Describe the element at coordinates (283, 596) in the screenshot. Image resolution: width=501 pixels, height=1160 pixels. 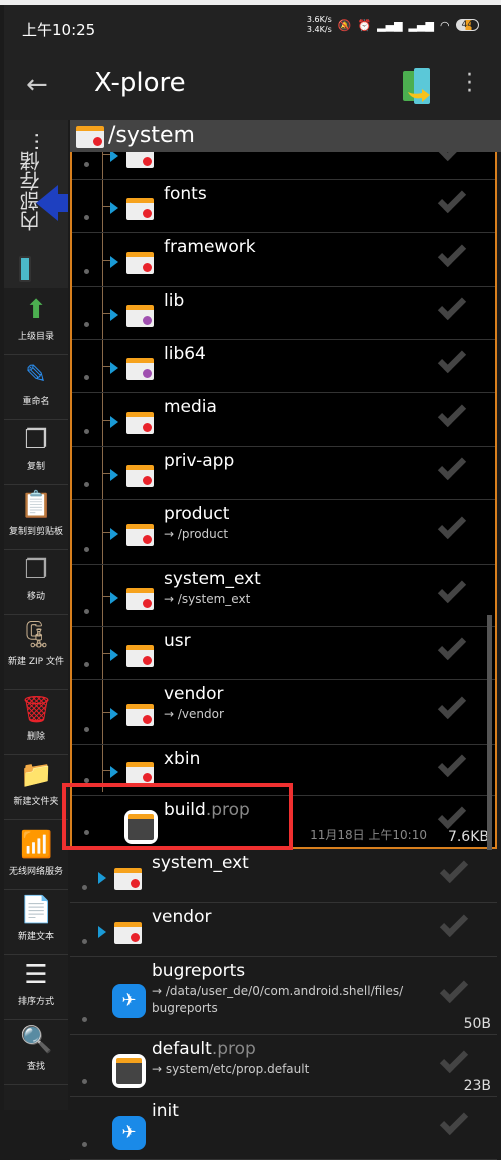
I see `list-item: system_ext → /system_ext` at that location.